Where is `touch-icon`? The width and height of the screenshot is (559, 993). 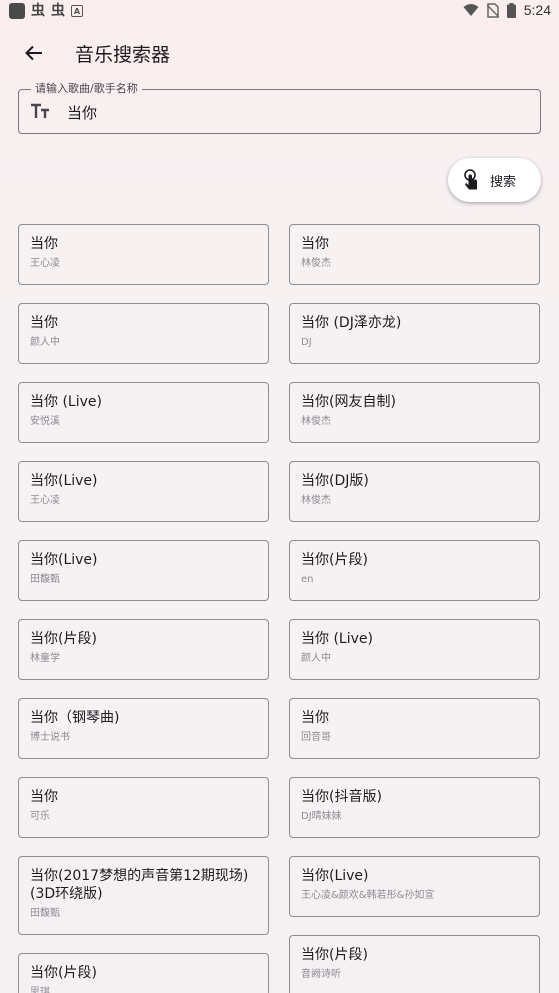 touch-icon is located at coordinates (470, 179).